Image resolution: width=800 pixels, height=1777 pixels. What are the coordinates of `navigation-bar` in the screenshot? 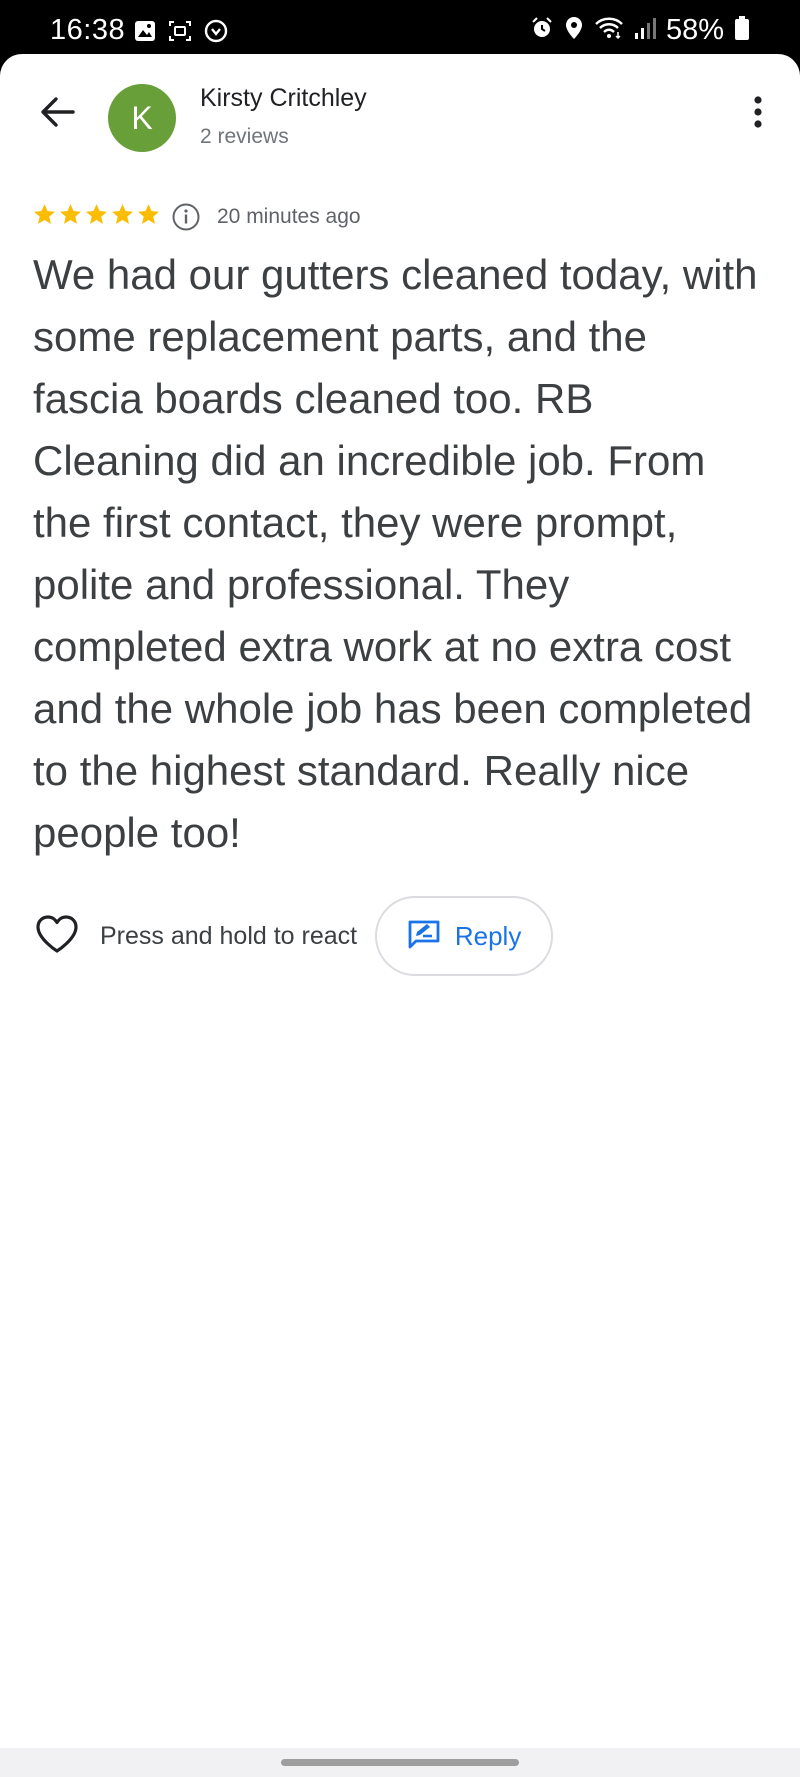 It's located at (400, 1762).